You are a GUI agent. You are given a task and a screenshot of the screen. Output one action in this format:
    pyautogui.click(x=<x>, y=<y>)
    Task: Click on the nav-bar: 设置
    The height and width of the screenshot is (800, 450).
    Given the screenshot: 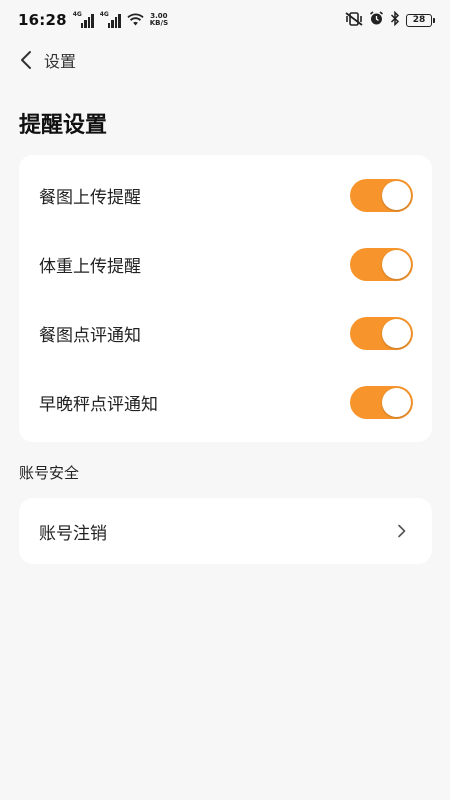 What is the action you would take?
    pyautogui.click(x=225, y=60)
    